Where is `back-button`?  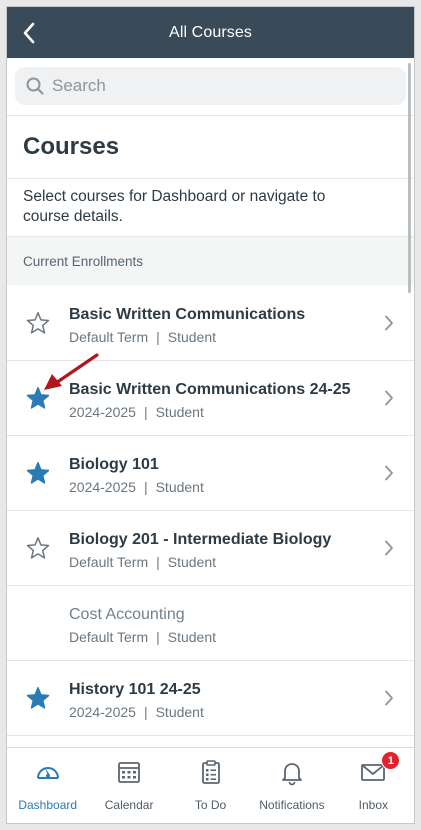
back-button is located at coordinates (29, 33).